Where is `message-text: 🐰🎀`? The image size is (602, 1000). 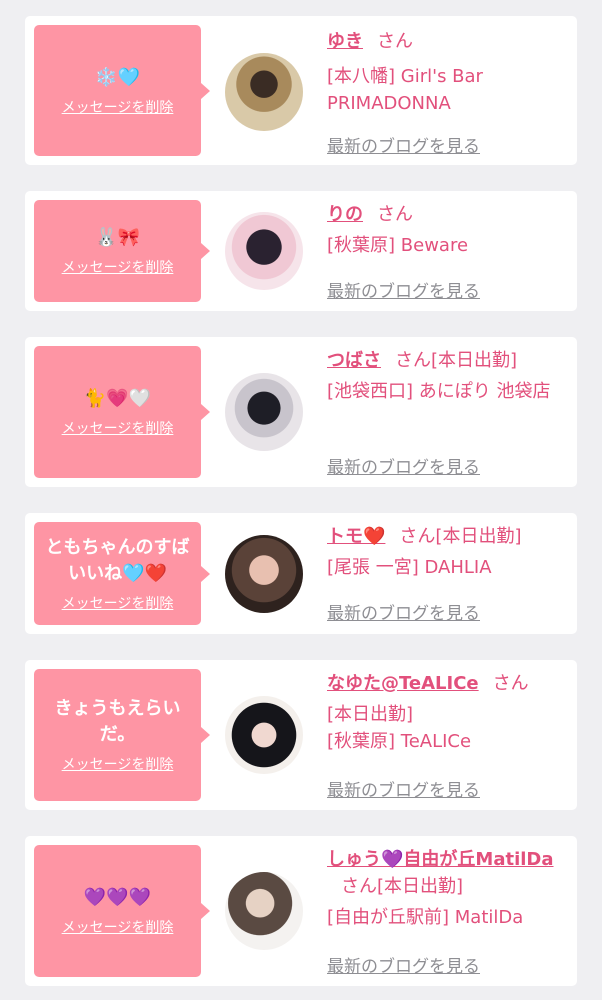
message-text: 🐰🎀 is located at coordinates (117, 237).